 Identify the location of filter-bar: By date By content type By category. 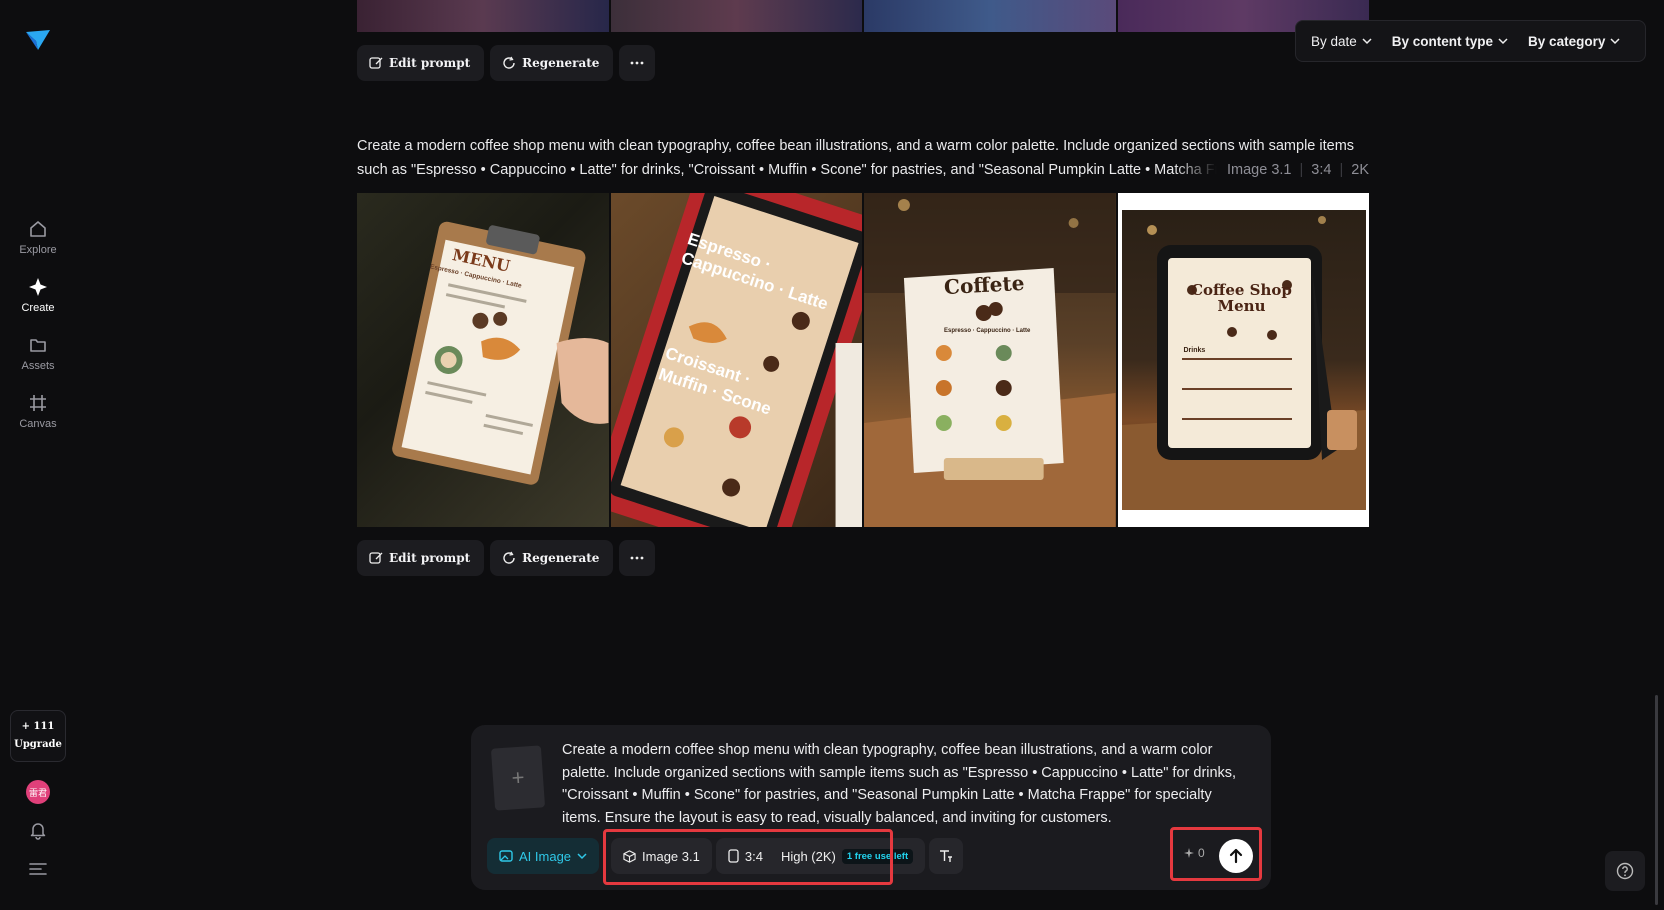
(1470, 41).